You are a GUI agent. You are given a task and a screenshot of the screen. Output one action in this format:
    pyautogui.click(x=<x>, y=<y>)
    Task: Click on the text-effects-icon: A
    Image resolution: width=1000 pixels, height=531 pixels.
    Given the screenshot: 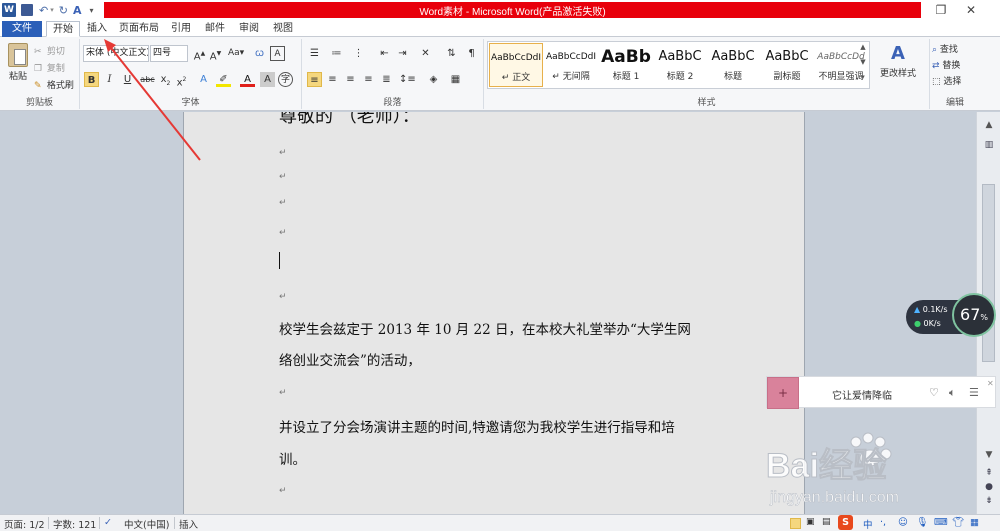 What is the action you would take?
    pyautogui.click(x=203, y=79)
    